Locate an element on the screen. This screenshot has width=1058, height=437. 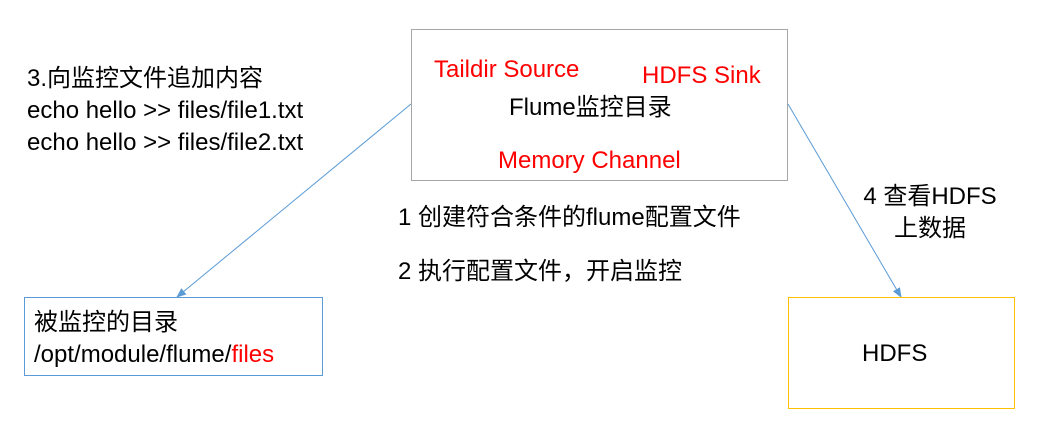
flume-box-title: Flume监控目录 is located at coordinates (590, 107).